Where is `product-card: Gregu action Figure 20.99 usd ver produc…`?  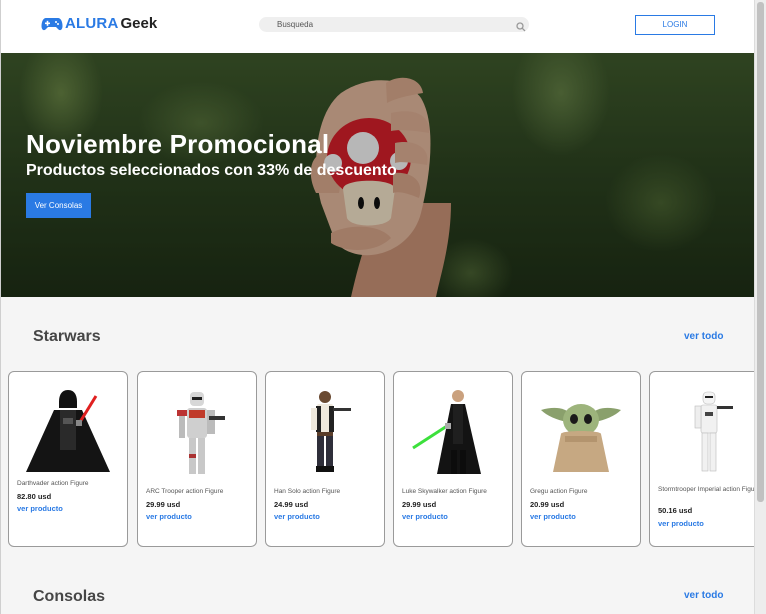 product-card: Gregu action Figure 20.99 usd ver produc… is located at coordinates (581, 459).